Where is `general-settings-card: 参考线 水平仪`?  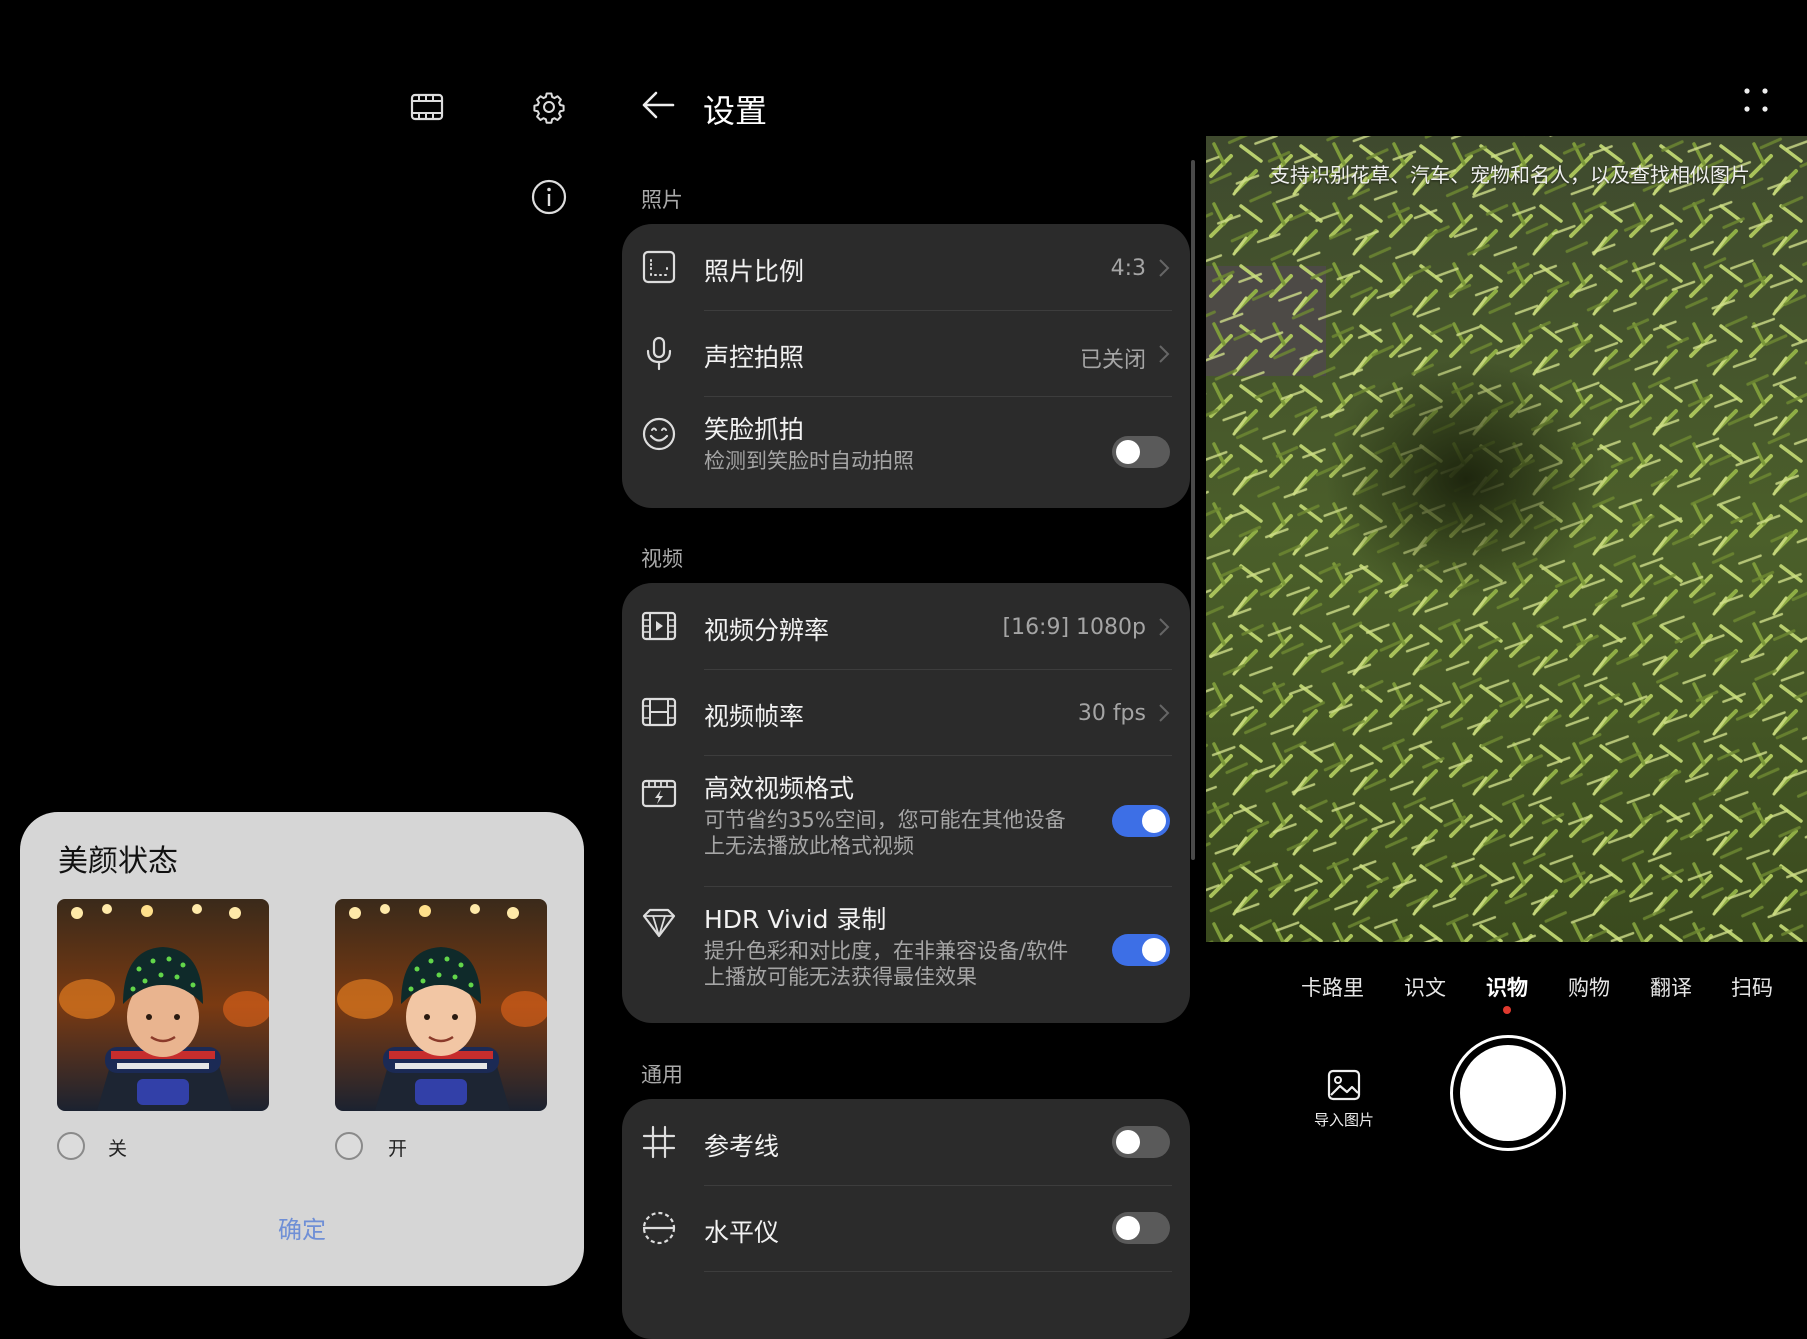
general-settings-card: 参考线 水平仪 is located at coordinates (906, 1219).